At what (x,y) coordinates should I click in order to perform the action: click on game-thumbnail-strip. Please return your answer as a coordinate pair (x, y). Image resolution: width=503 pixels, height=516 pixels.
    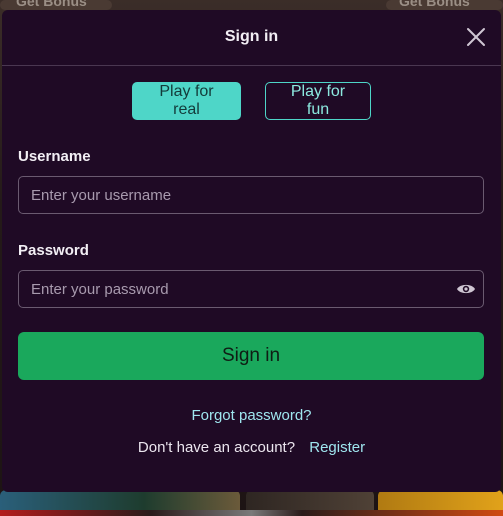
    Looking at the image, I should click on (251, 513).